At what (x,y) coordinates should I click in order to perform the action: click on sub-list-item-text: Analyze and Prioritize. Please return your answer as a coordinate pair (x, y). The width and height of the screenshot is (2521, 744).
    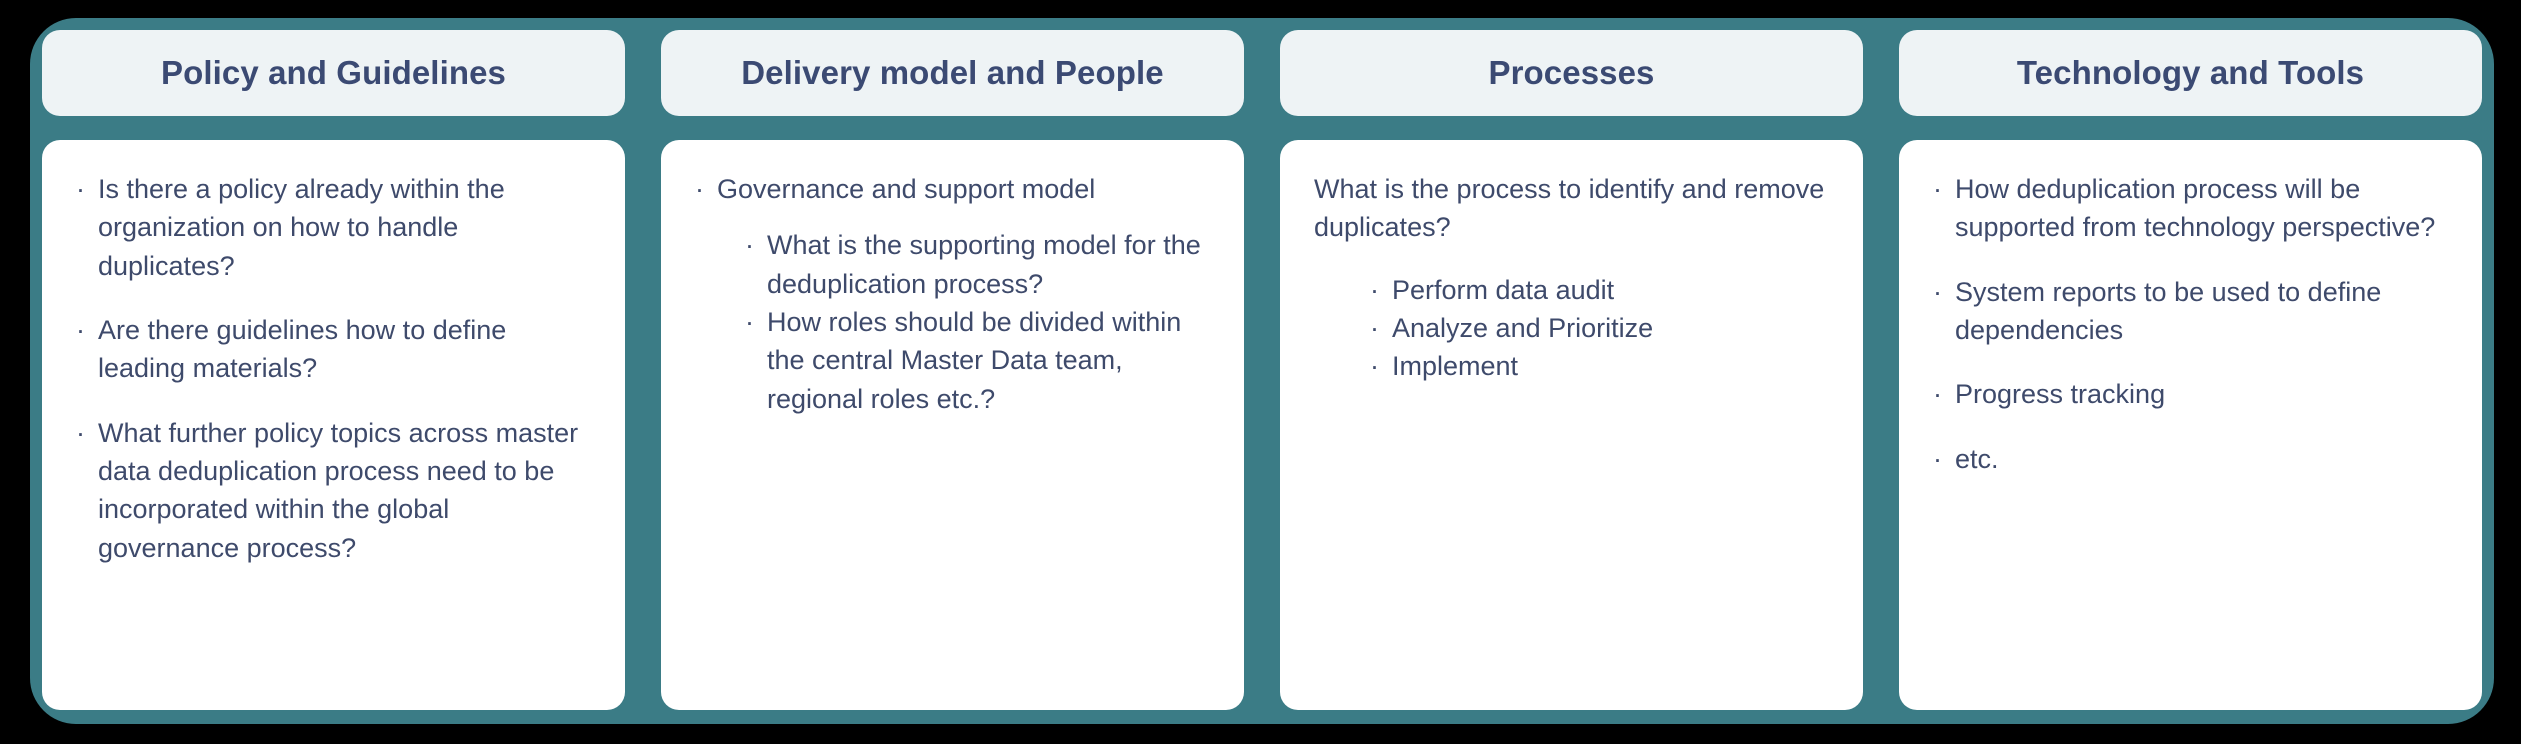
    Looking at the image, I should click on (1523, 327).